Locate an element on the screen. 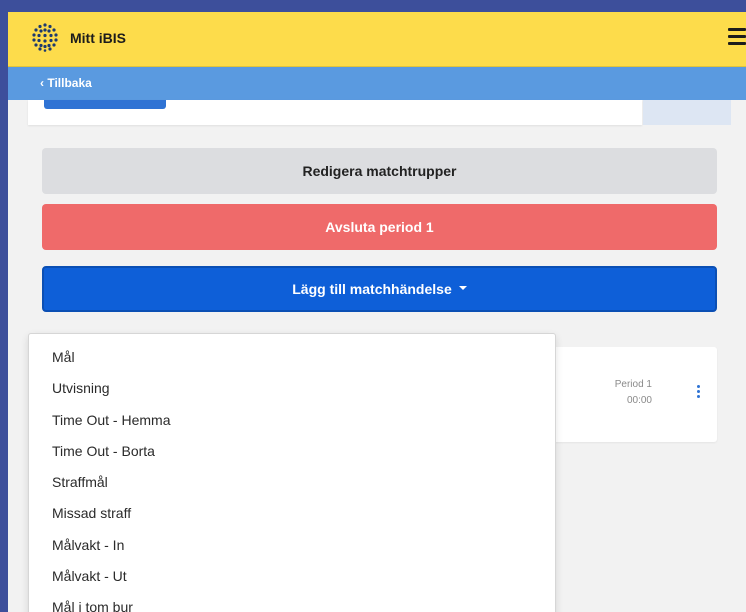  add-event-dropdown-button: Lägg till matchhändelse is located at coordinates (379, 289).